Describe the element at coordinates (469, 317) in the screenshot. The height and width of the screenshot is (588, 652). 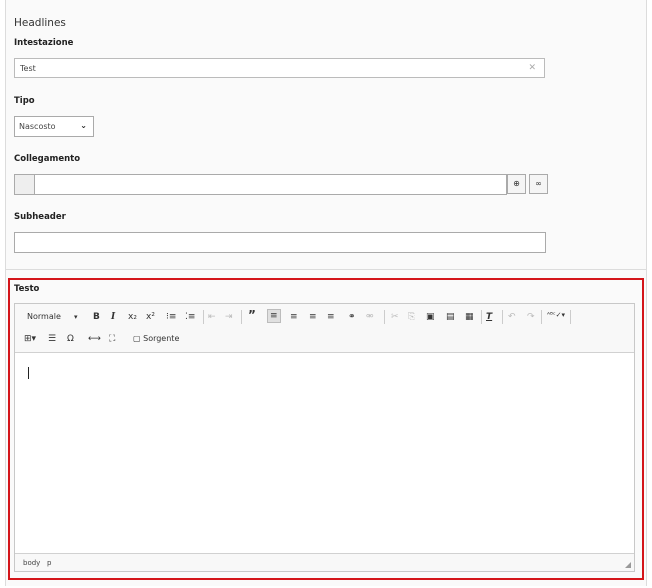
I see `paste-word-icon: ▦` at that location.